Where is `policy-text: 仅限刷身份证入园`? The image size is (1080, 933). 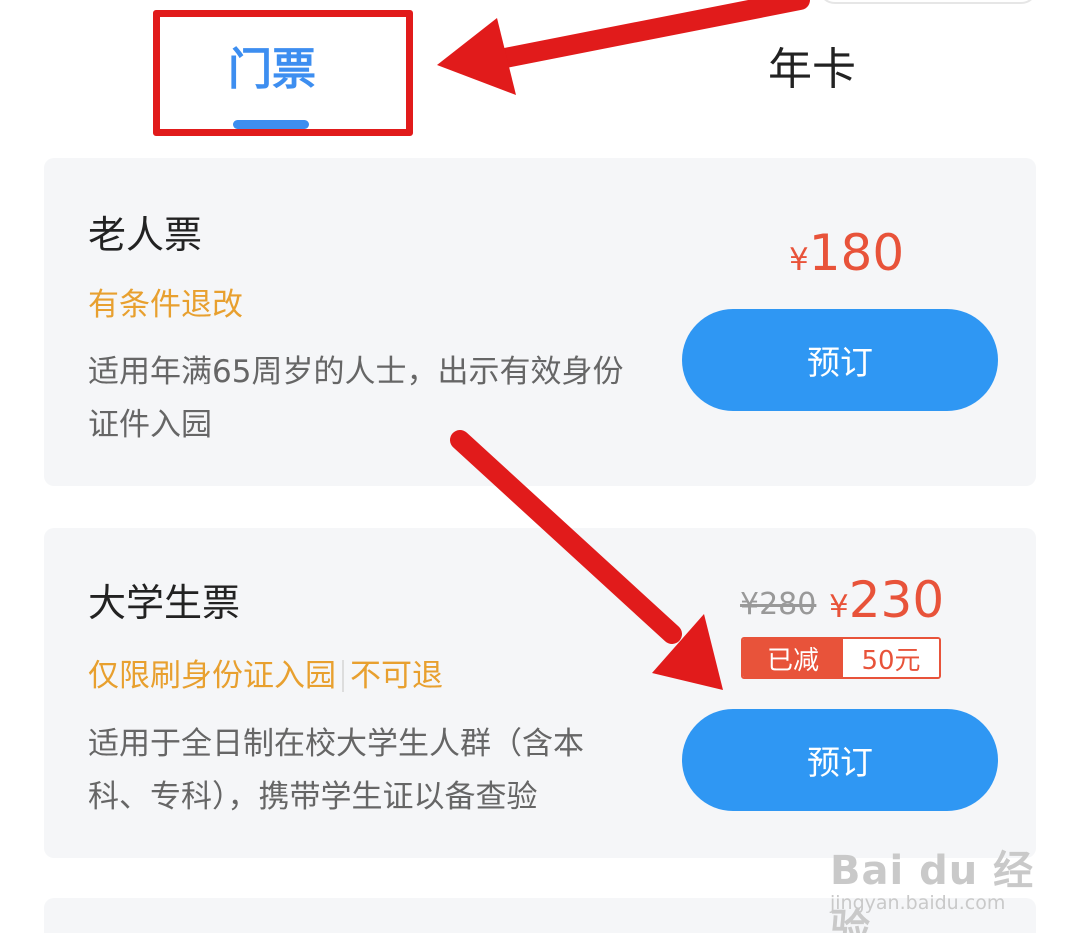 policy-text: 仅限刷身份证入园 is located at coordinates (212, 676).